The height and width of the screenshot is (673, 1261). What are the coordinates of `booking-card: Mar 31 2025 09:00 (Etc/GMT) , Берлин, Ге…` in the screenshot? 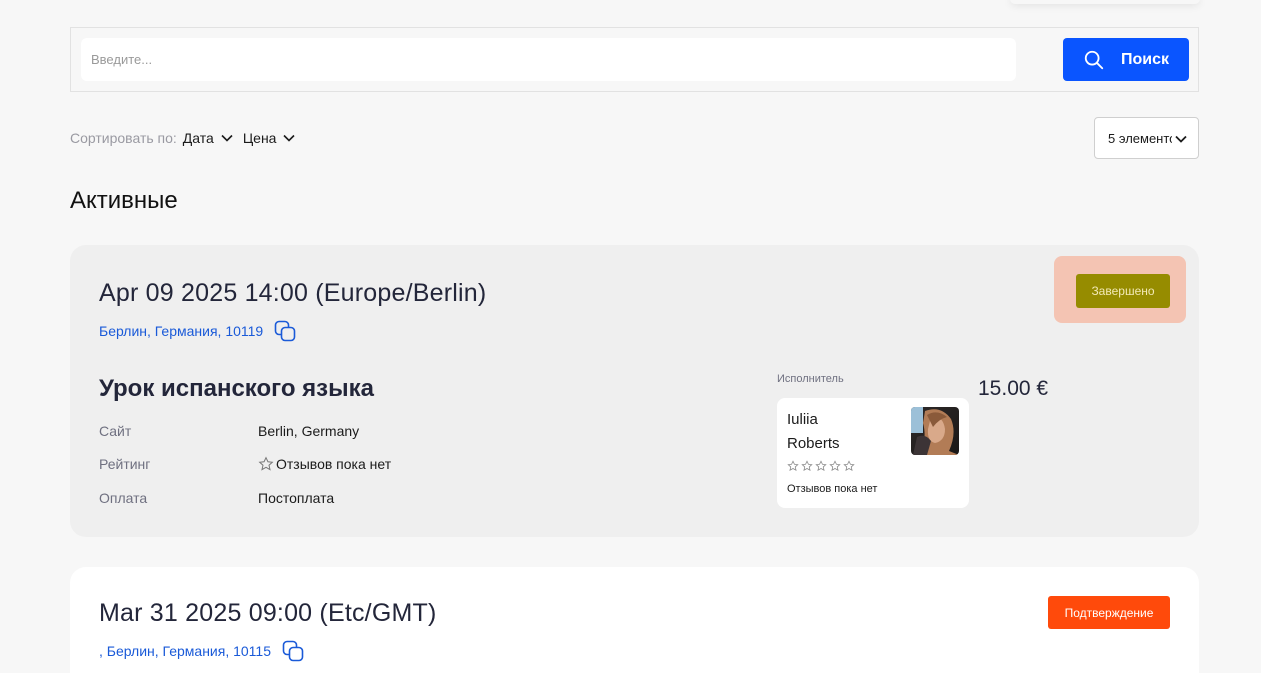 It's located at (634, 620).